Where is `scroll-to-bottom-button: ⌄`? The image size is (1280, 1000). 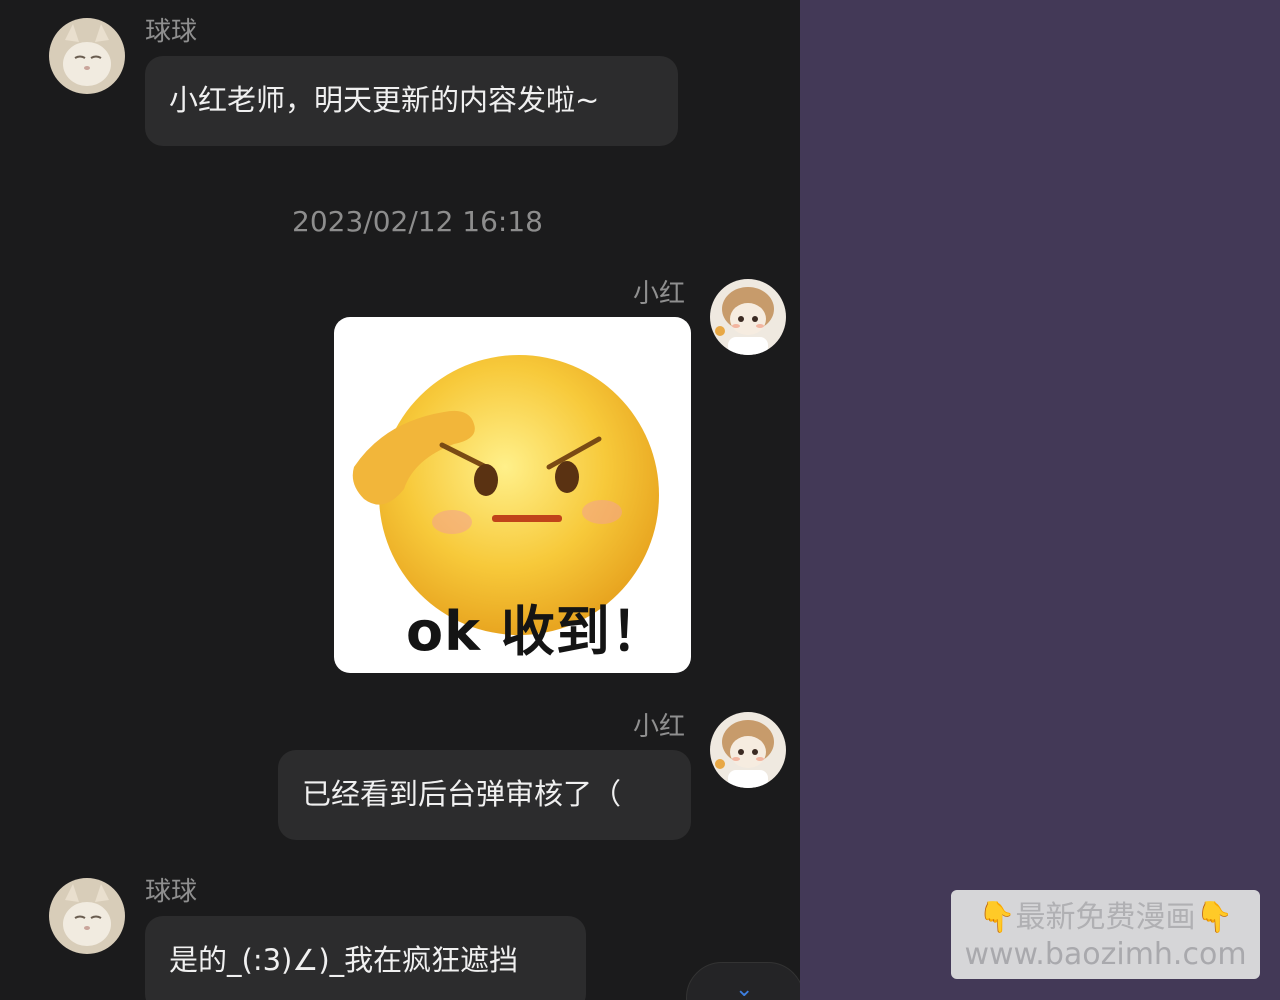
scroll-to-bottom-button: ⌄ is located at coordinates (743, 981).